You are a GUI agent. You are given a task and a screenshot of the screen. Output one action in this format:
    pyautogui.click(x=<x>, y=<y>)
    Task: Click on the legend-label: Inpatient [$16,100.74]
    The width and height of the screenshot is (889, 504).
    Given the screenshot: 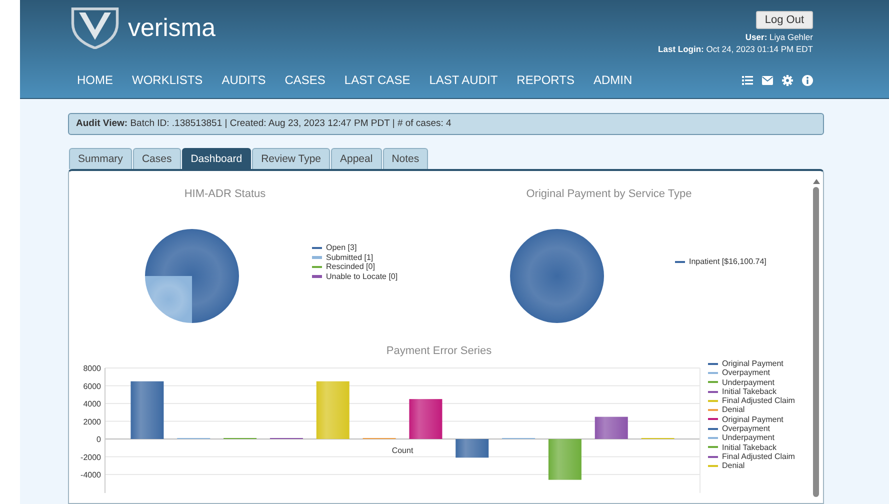 What is the action you would take?
    pyautogui.click(x=727, y=262)
    